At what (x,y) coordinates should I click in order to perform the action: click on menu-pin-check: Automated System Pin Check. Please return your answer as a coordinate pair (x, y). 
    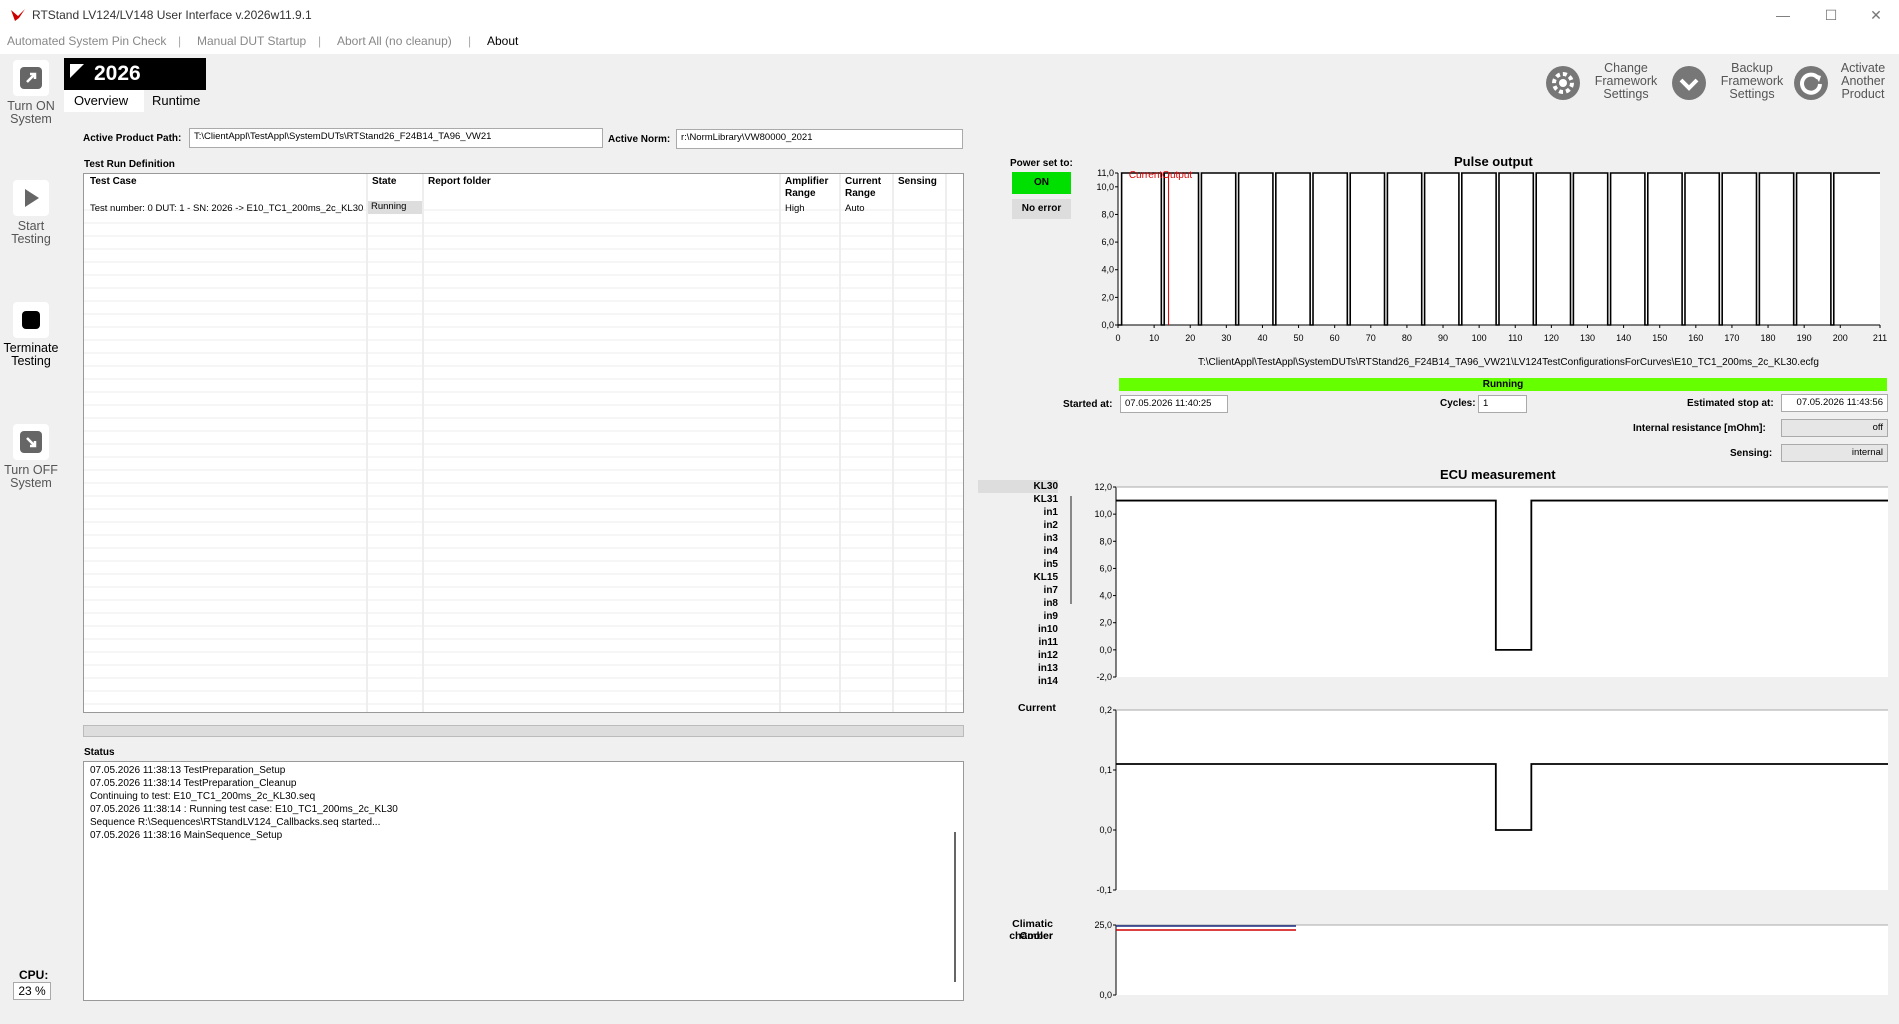
    Looking at the image, I should click on (86, 41).